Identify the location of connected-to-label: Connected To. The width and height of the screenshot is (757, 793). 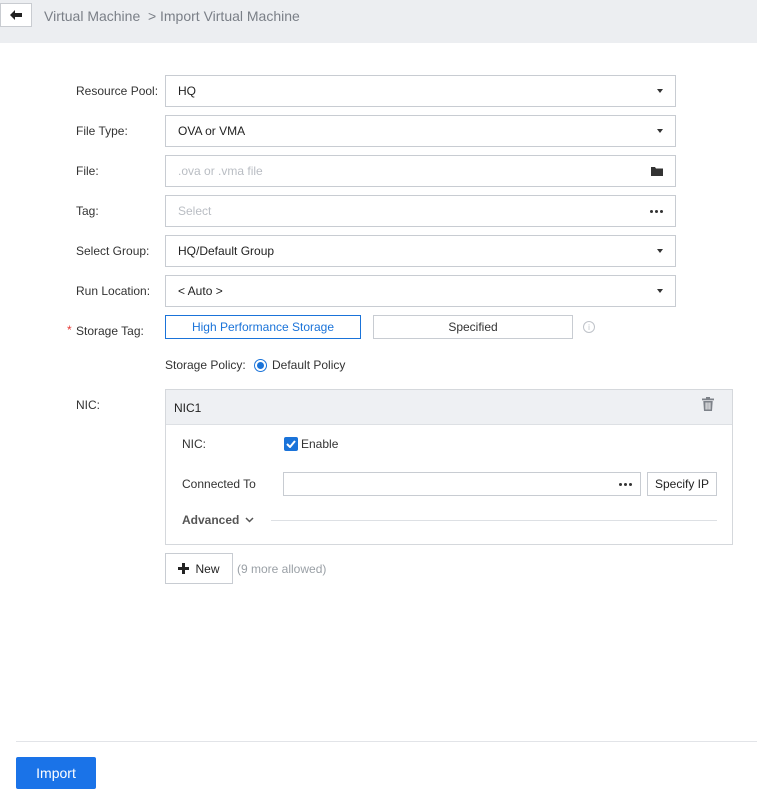
(219, 484).